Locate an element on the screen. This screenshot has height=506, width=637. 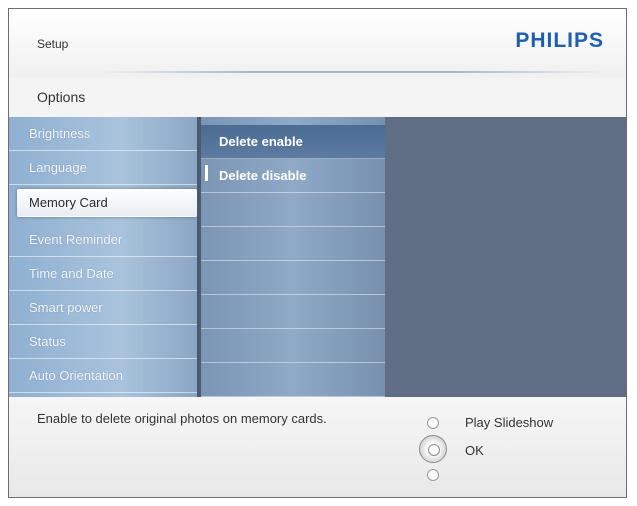
section-bar: Options is located at coordinates (317, 98).